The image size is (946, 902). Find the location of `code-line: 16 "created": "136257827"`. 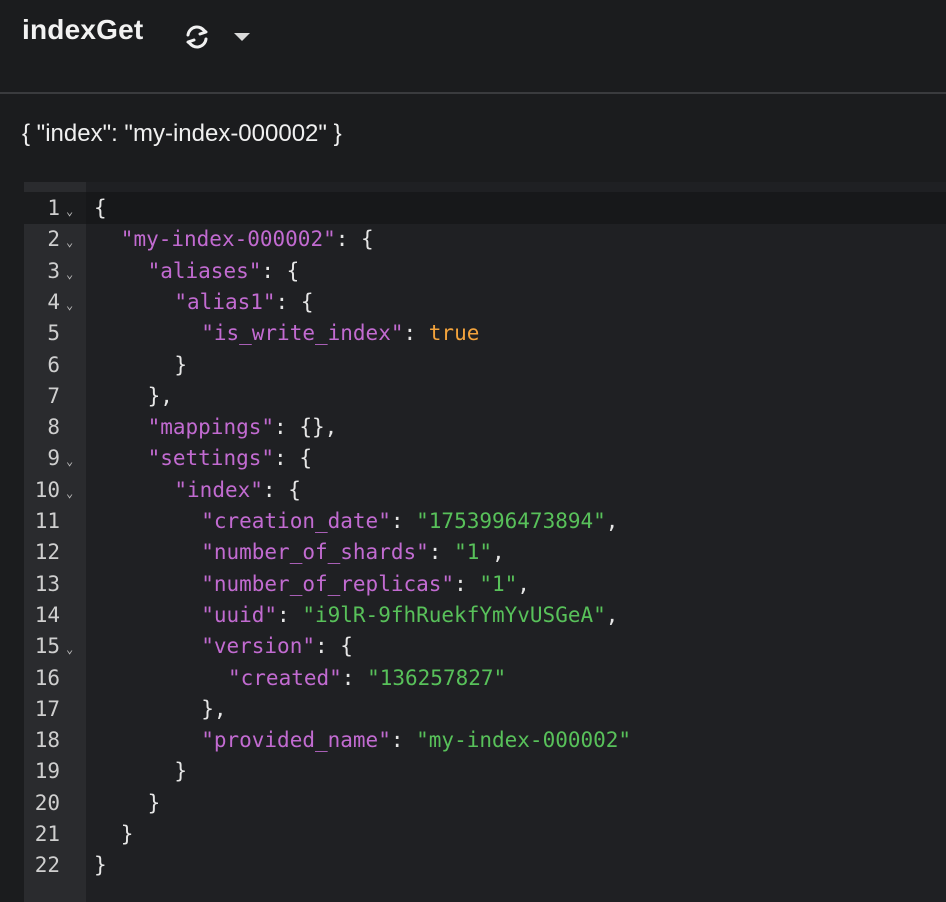

code-line: 16 "created": "136257827" is located at coordinates (485, 678).